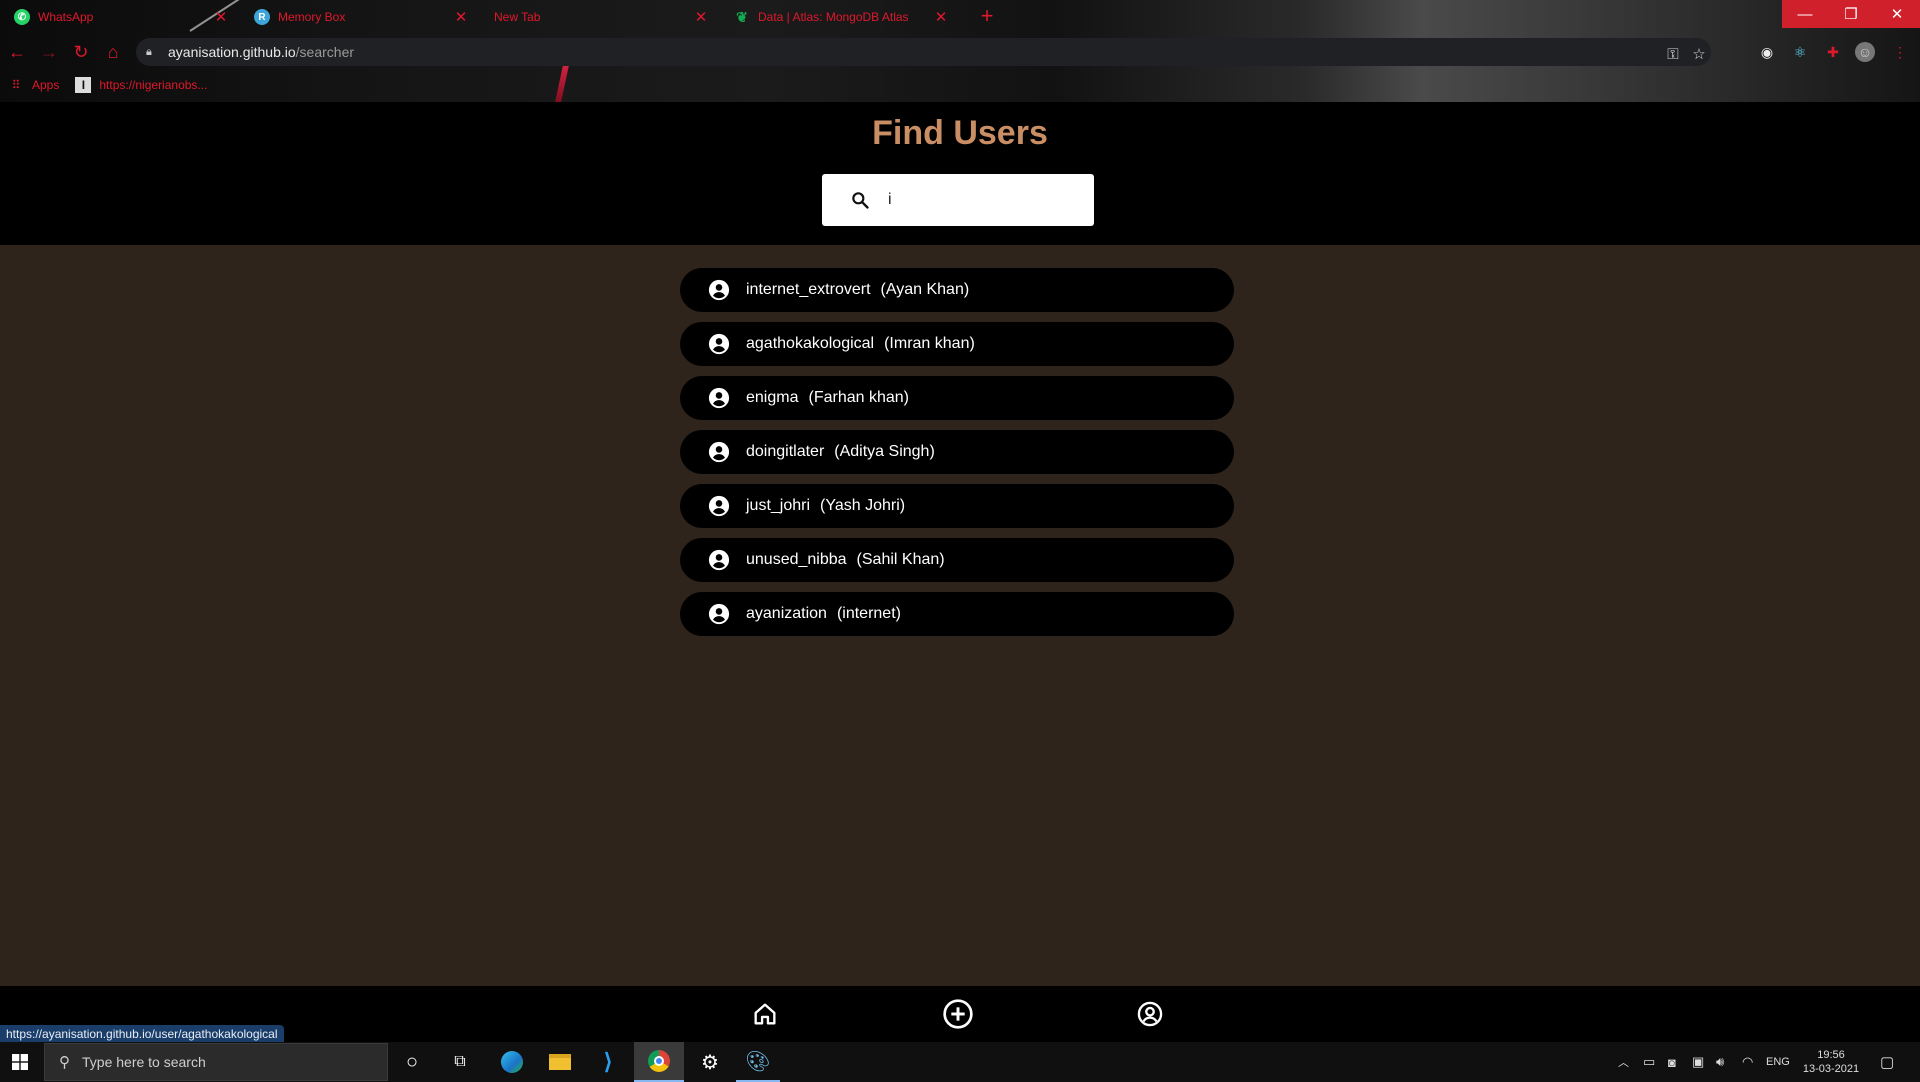  Describe the element at coordinates (119, 17) in the screenshot. I see `tab-whatsapp: ✆ WhatsApp ✕` at that location.